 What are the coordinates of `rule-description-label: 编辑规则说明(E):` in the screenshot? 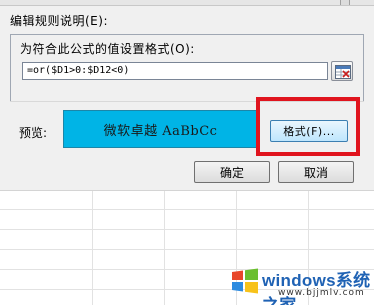 It's located at (59, 21).